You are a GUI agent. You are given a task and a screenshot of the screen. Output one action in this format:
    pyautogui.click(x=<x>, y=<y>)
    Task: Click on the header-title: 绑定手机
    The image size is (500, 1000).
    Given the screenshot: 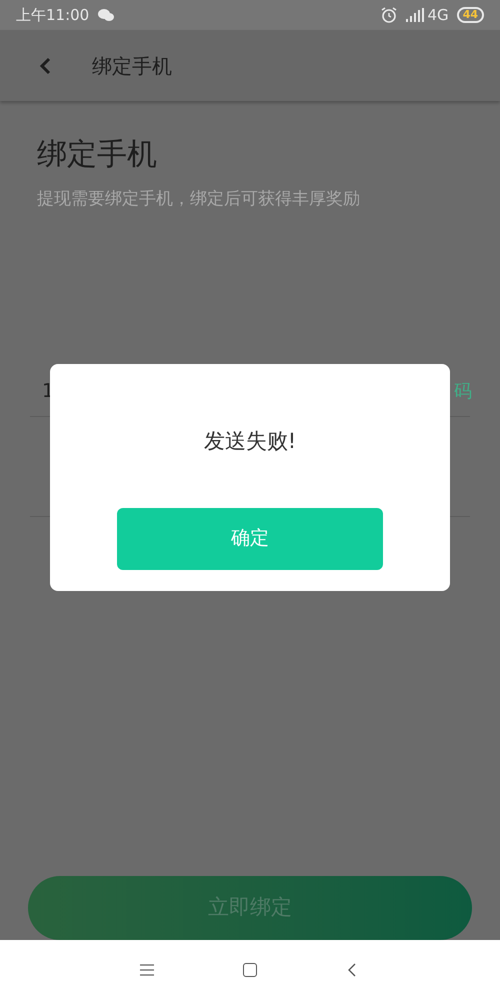 What is the action you would take?
    pyautogui.click(x=132, y=66)
    